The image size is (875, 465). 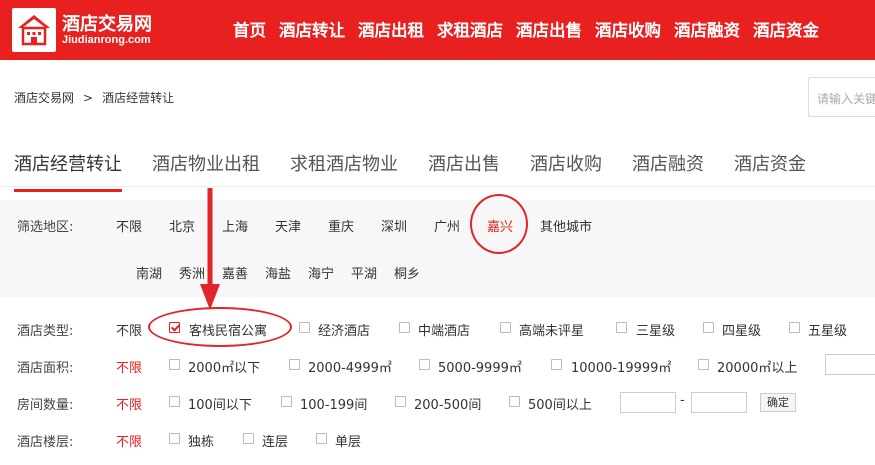 I want to click on breadcrumb-home: 酒店交易网, so click(x=44, y=98).